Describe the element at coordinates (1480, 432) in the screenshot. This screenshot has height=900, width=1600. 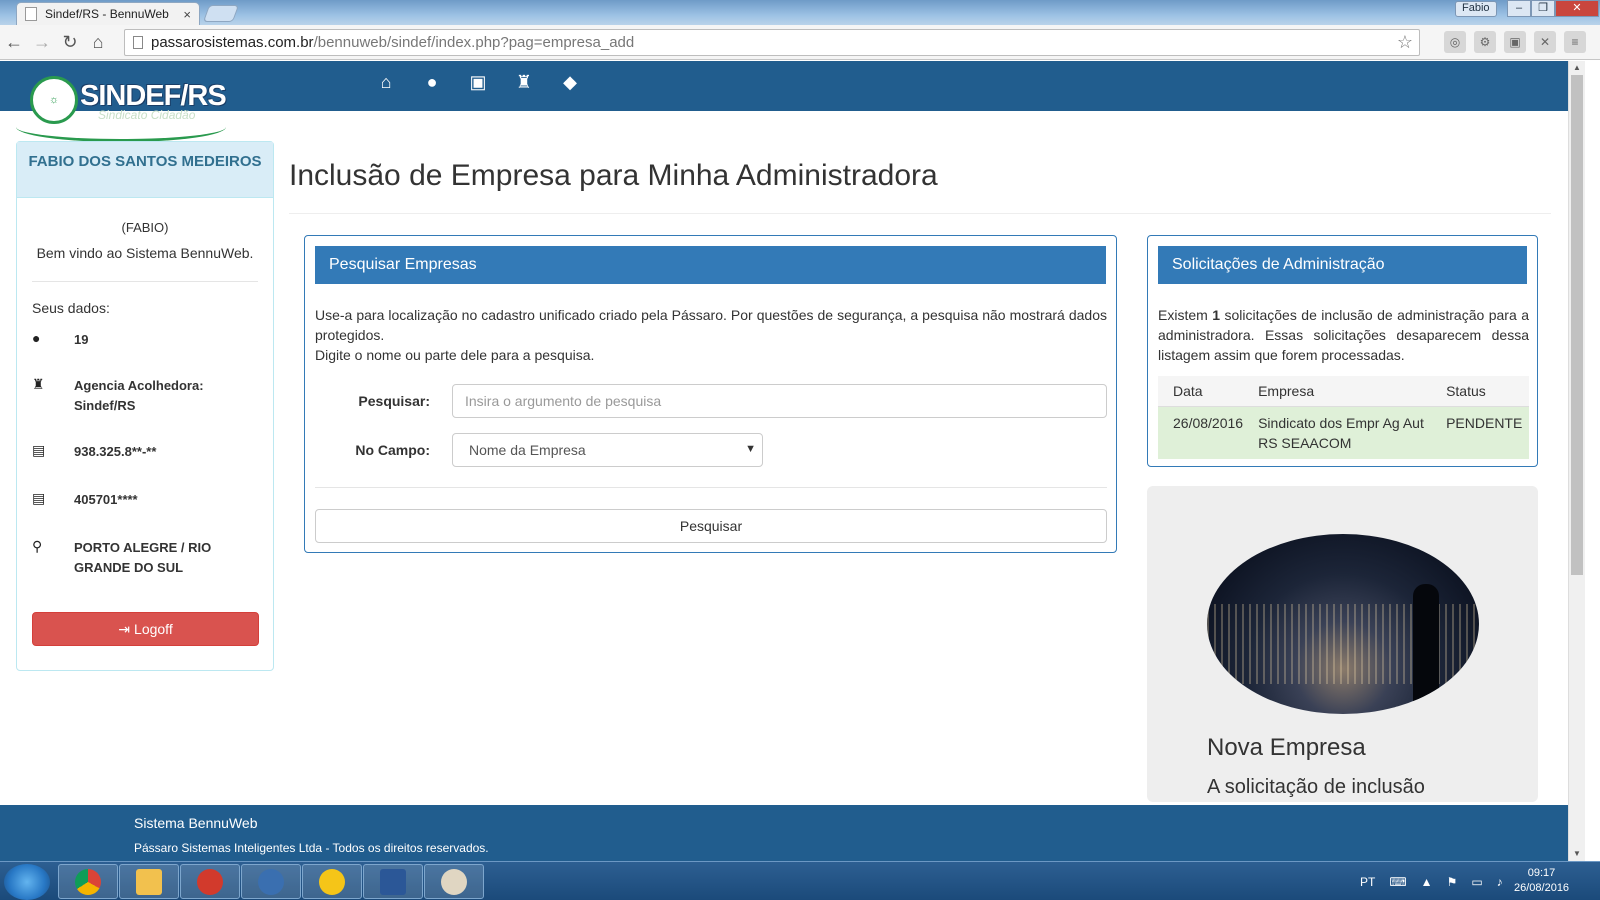
I see `cell-status: PENDENTE` at that location.